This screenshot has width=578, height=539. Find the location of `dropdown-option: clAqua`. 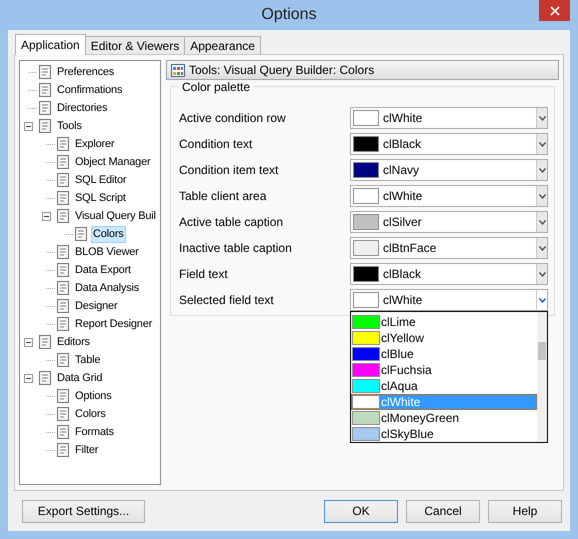

dropdown-option: clAqua is located at coordinates (444, 386).